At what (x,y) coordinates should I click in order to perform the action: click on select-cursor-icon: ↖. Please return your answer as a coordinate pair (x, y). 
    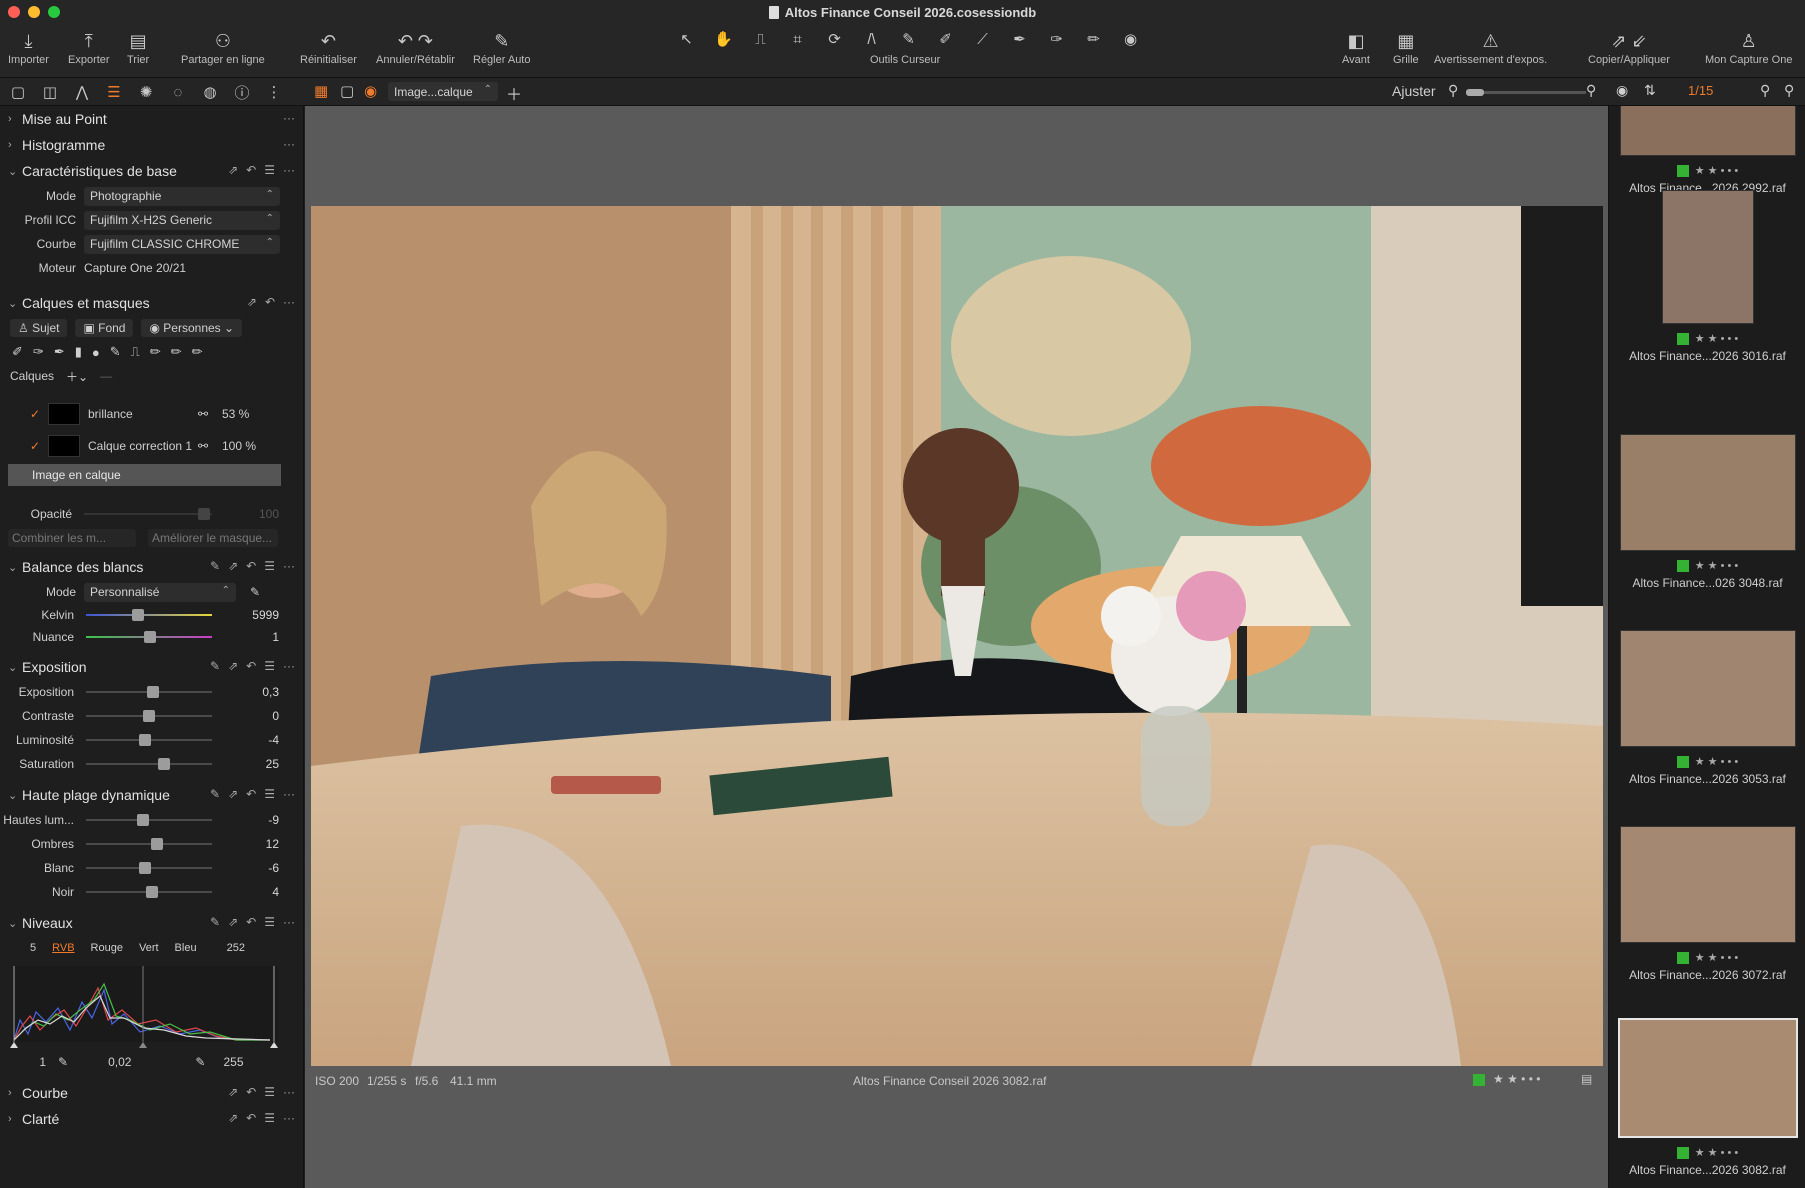
    Looking at the image, I should click on (686, 39).